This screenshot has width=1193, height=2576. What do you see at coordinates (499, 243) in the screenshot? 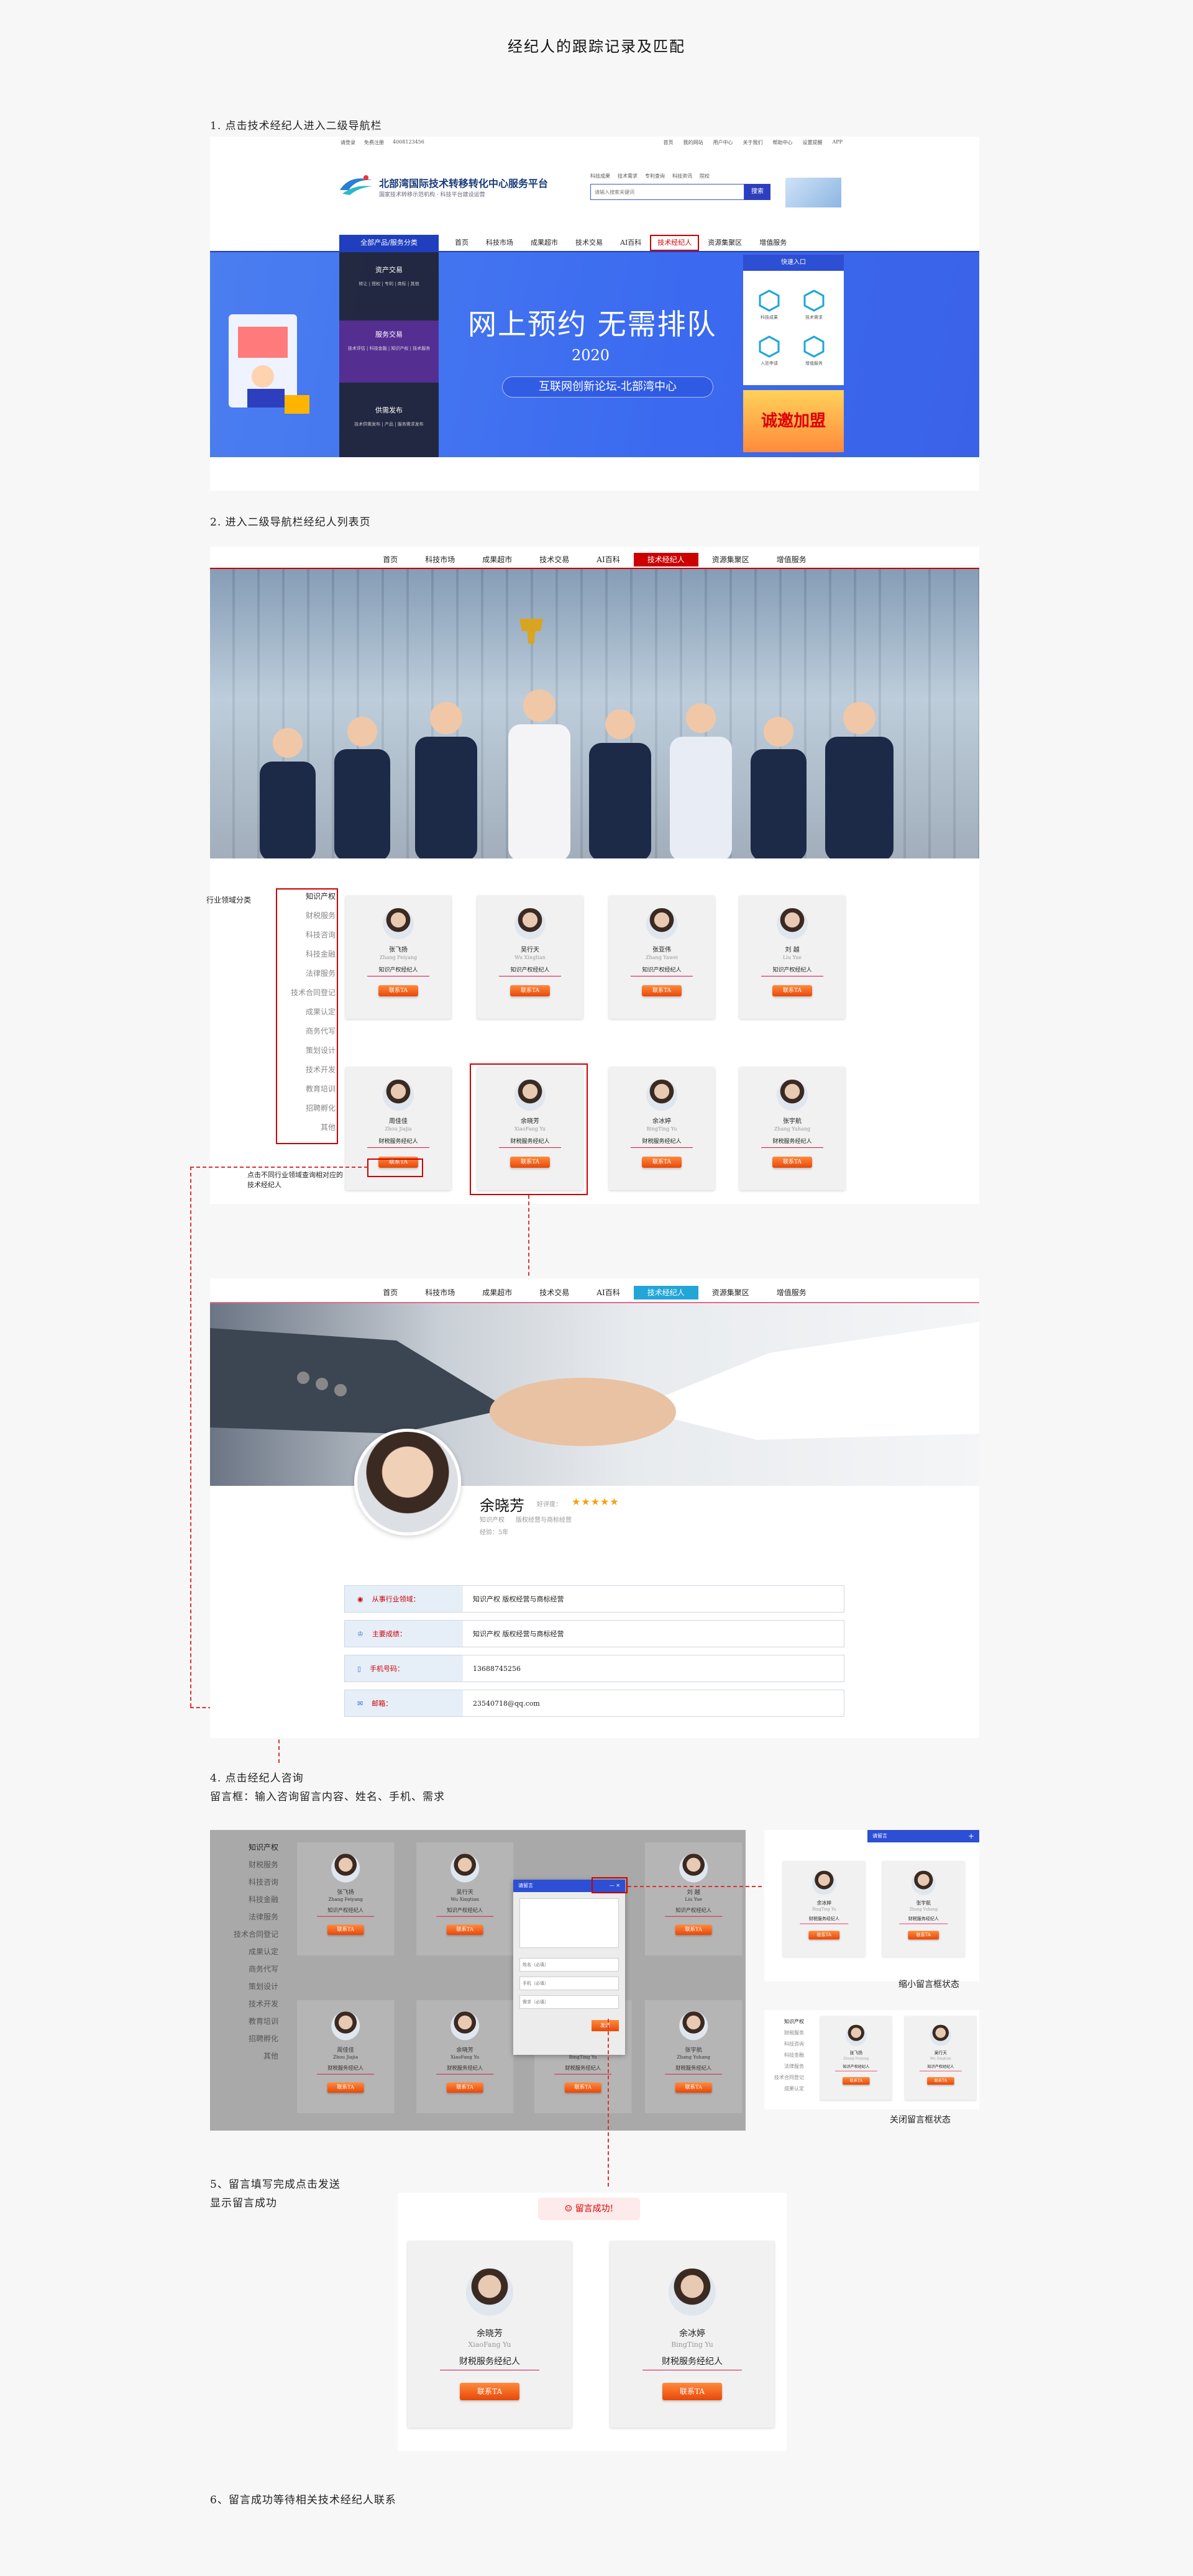
I see `nav-item-market: 科技市场` at bounding box center [499, 243].